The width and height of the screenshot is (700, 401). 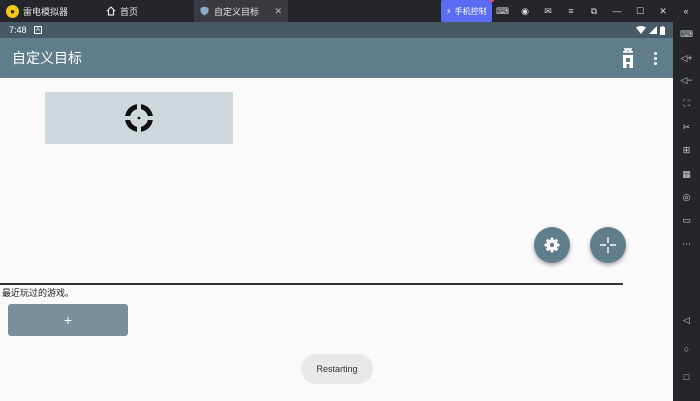 I want to click on page-title: 自定义目标, so click(x=47, y=58).